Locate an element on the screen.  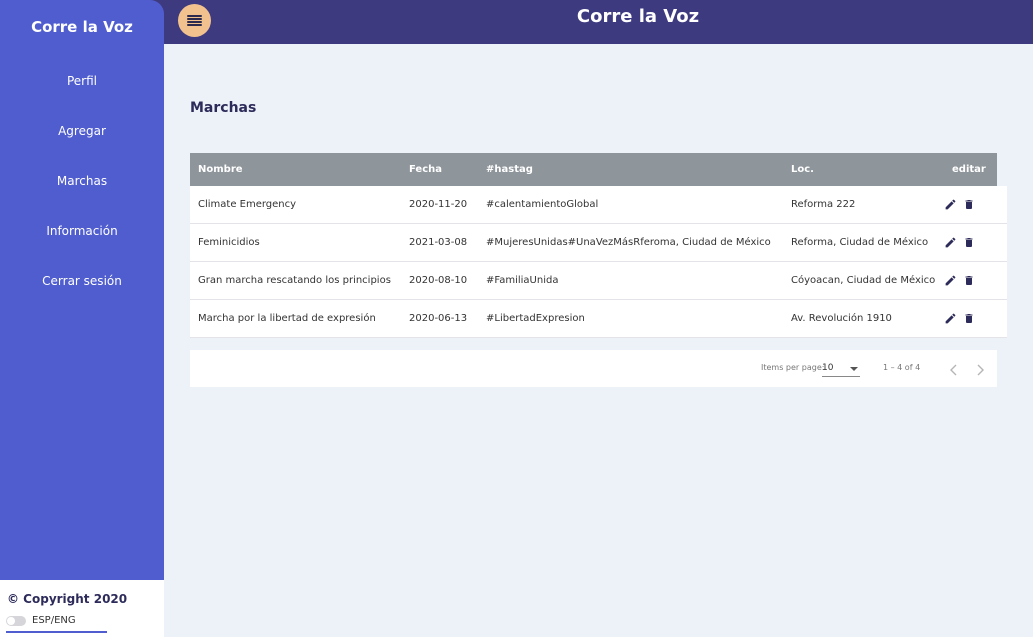
range-label: 1 – 4 of 4 is located at coordinates (902, 367).